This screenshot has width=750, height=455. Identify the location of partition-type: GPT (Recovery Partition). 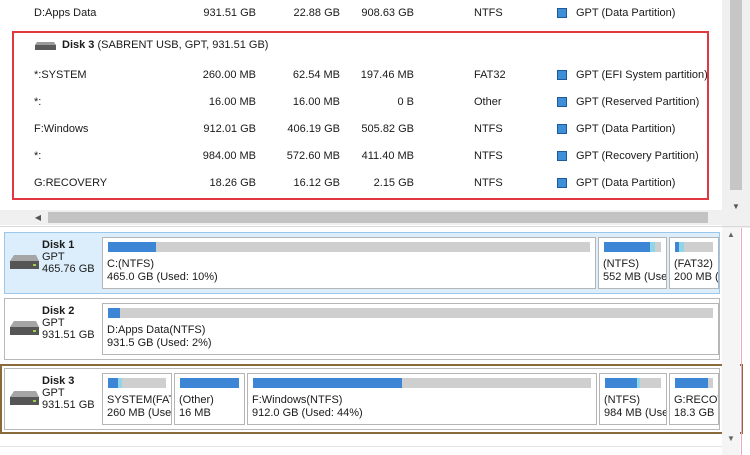
(637, 156).